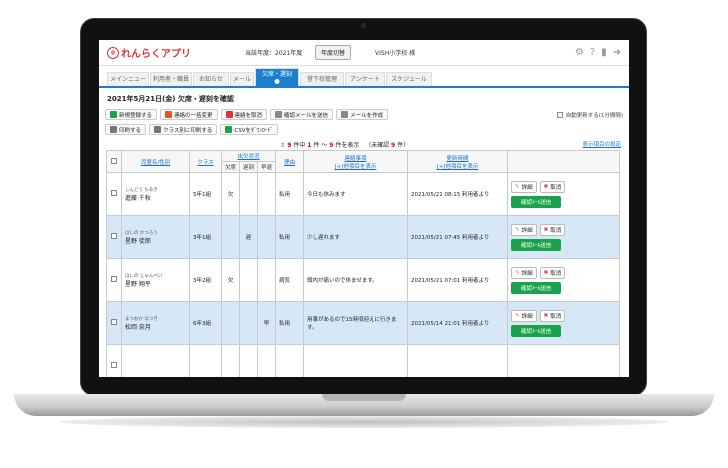  I want to click on toolbar-button-row2-2: CSVをﾀﾞｳﾝﾛｰﾄﾞ, so click(249, 129).